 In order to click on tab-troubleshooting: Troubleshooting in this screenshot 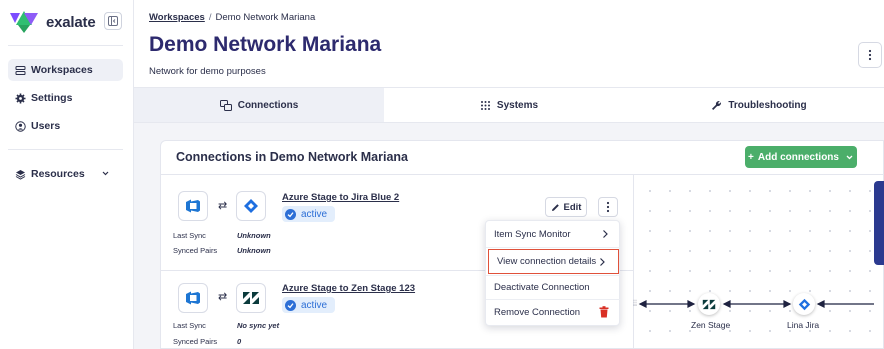, I will do `click(759, 105)`.